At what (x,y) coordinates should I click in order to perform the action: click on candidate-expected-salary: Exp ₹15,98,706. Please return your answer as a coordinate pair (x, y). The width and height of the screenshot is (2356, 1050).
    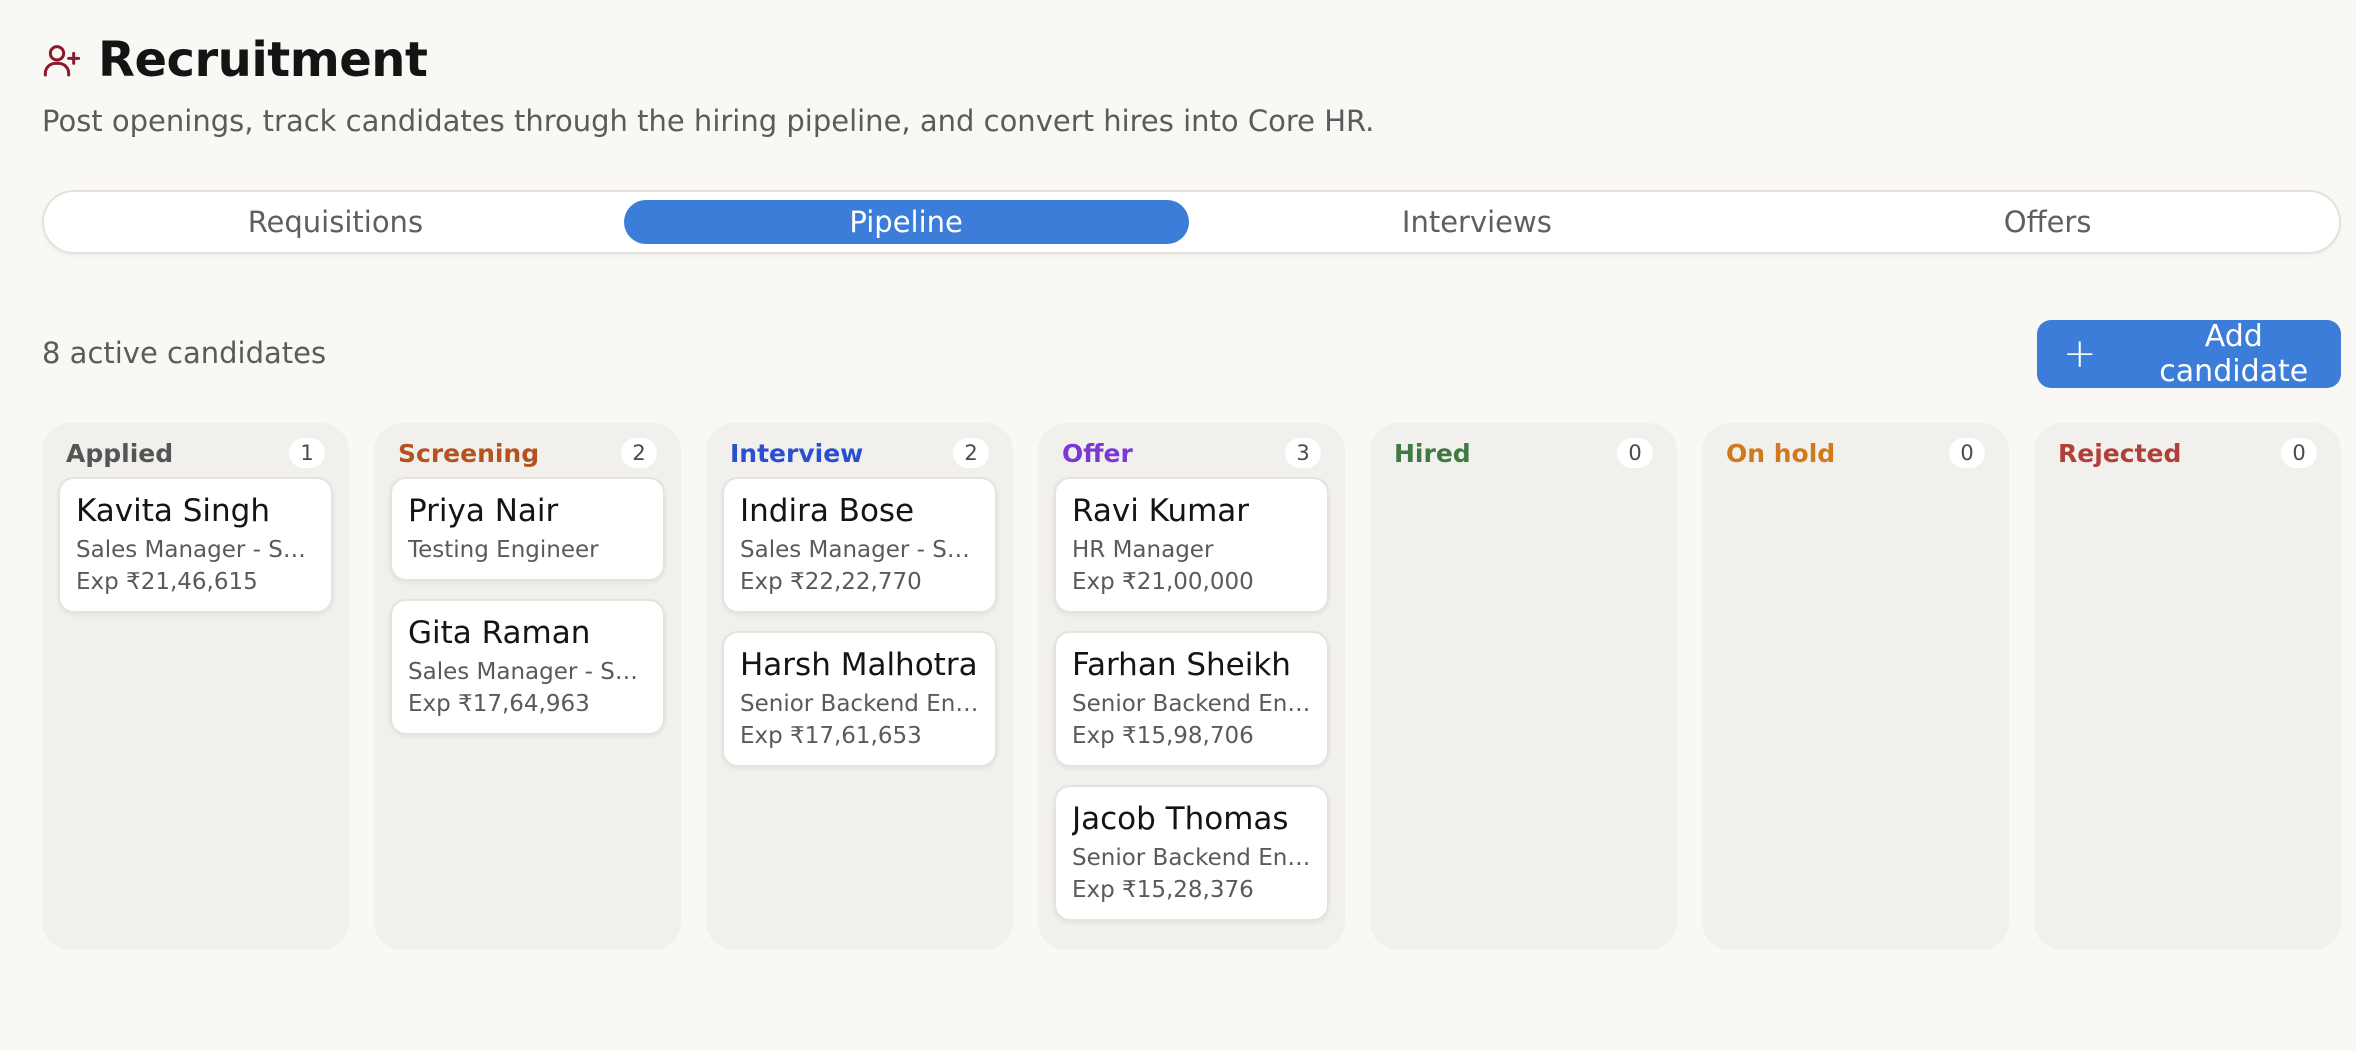
    Looking at the image, I should click on (1163, 736).